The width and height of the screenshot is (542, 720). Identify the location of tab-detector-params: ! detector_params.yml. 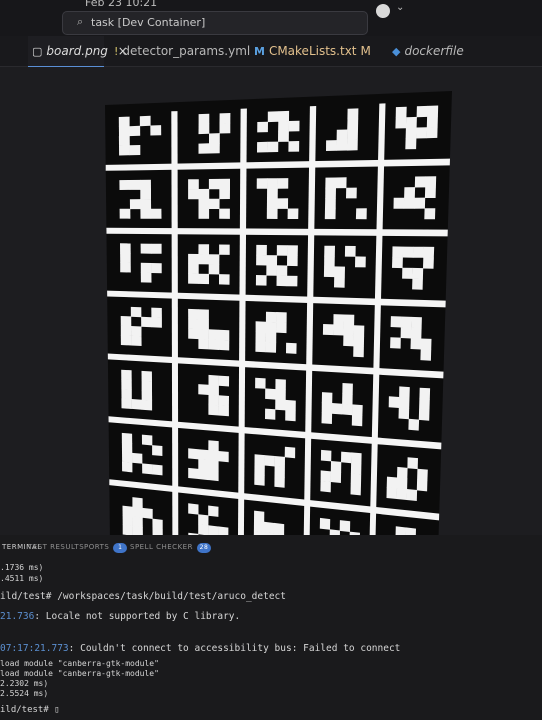
(182, 51).